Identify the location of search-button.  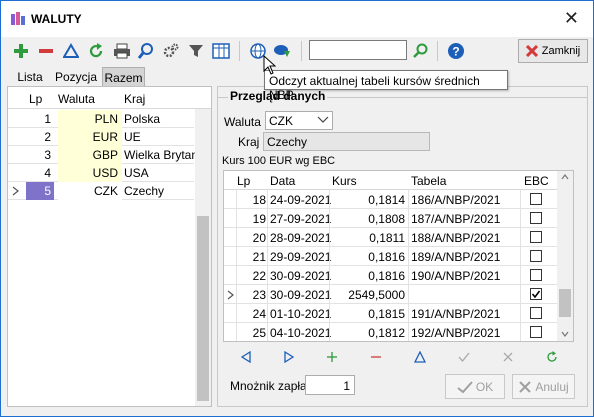
(146, 51).